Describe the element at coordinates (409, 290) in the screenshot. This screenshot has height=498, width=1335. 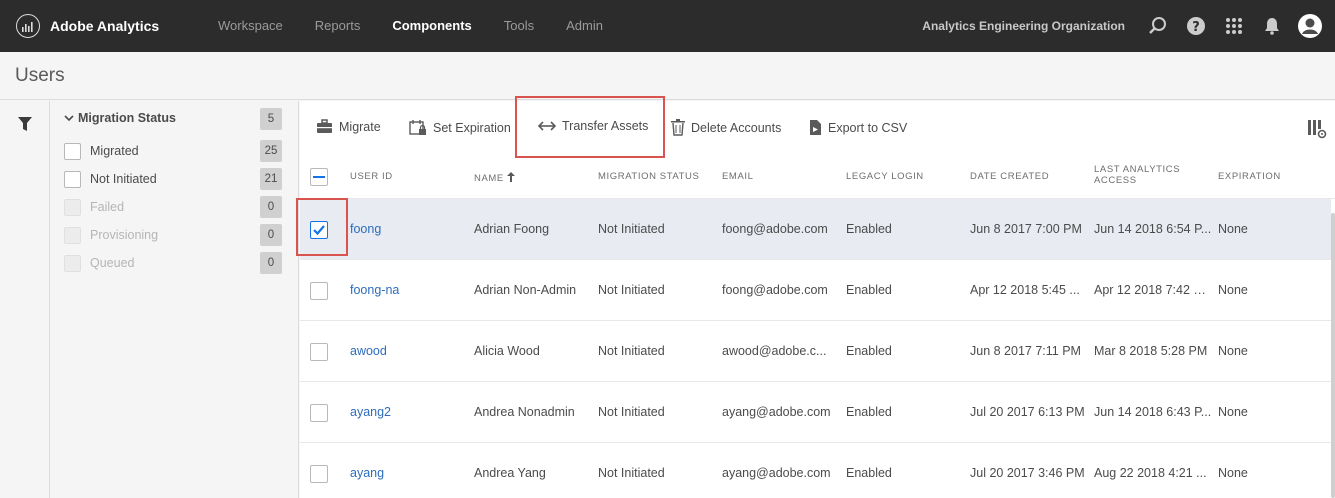
I see `user-id-link: foong-na` at that location.